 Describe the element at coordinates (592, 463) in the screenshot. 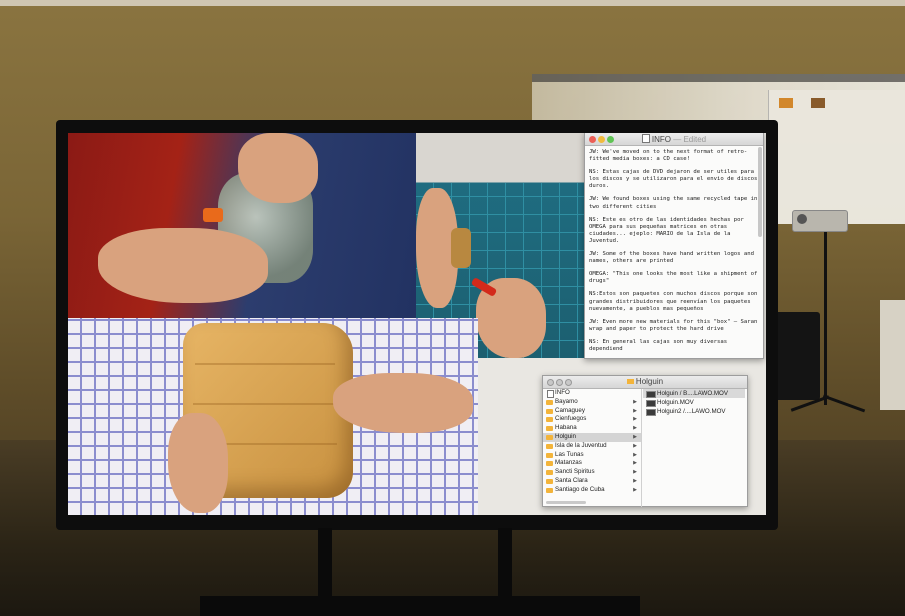

I see `folder-row: Matanzas ▶` at that location.